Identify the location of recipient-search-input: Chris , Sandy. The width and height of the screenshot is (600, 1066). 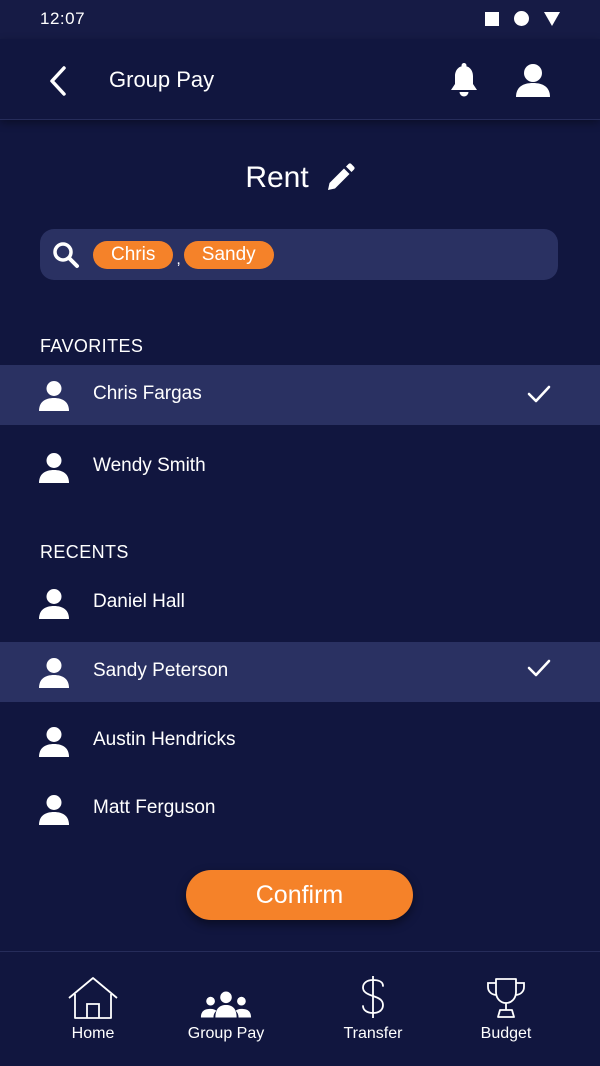
(299, 254).